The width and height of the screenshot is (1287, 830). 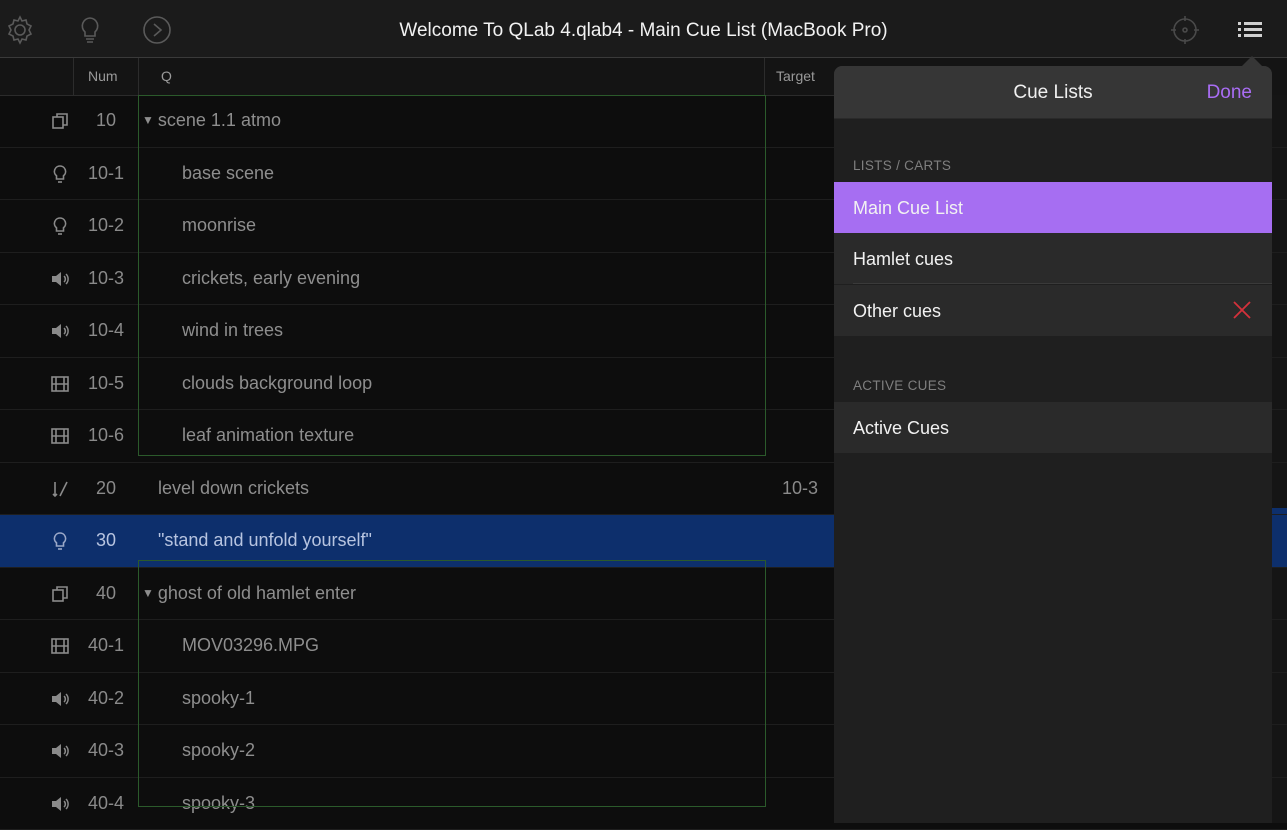 I want to click on cue-target: 10-3, so click(x=800, y=488).